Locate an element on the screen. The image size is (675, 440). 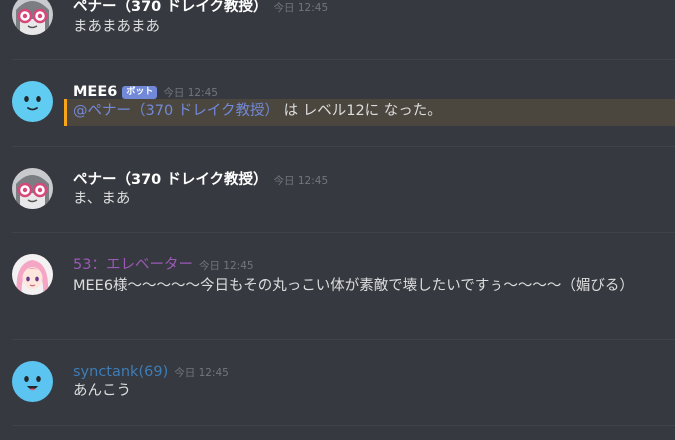
avatar-synctank is located at coordinates (32, 381).